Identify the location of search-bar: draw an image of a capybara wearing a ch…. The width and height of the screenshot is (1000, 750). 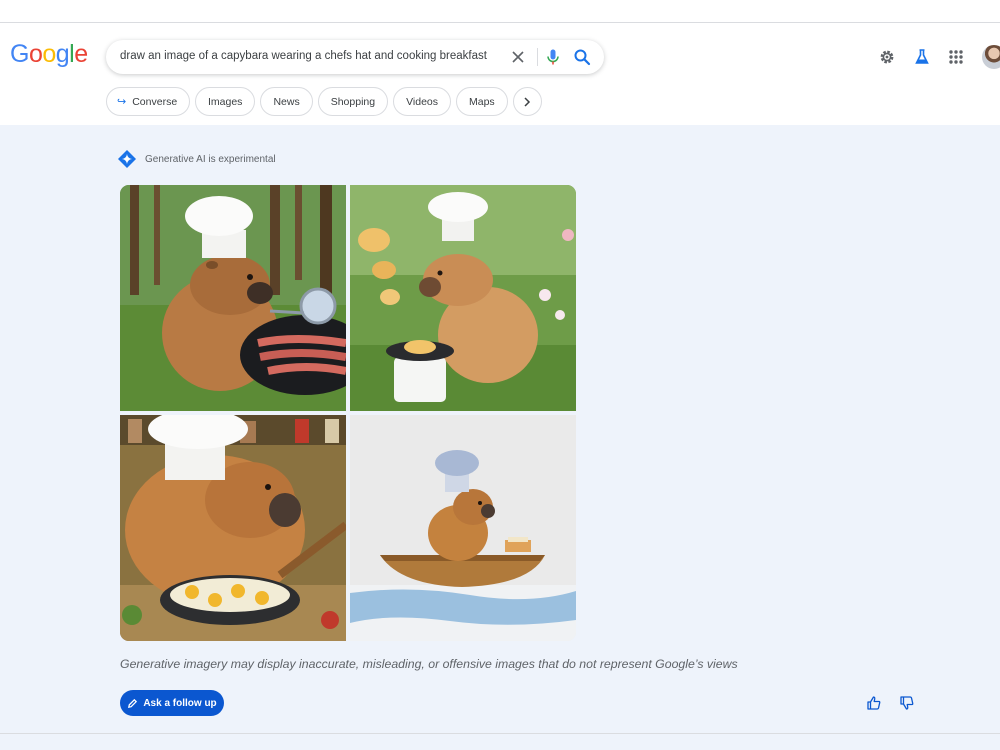
(355, 57).